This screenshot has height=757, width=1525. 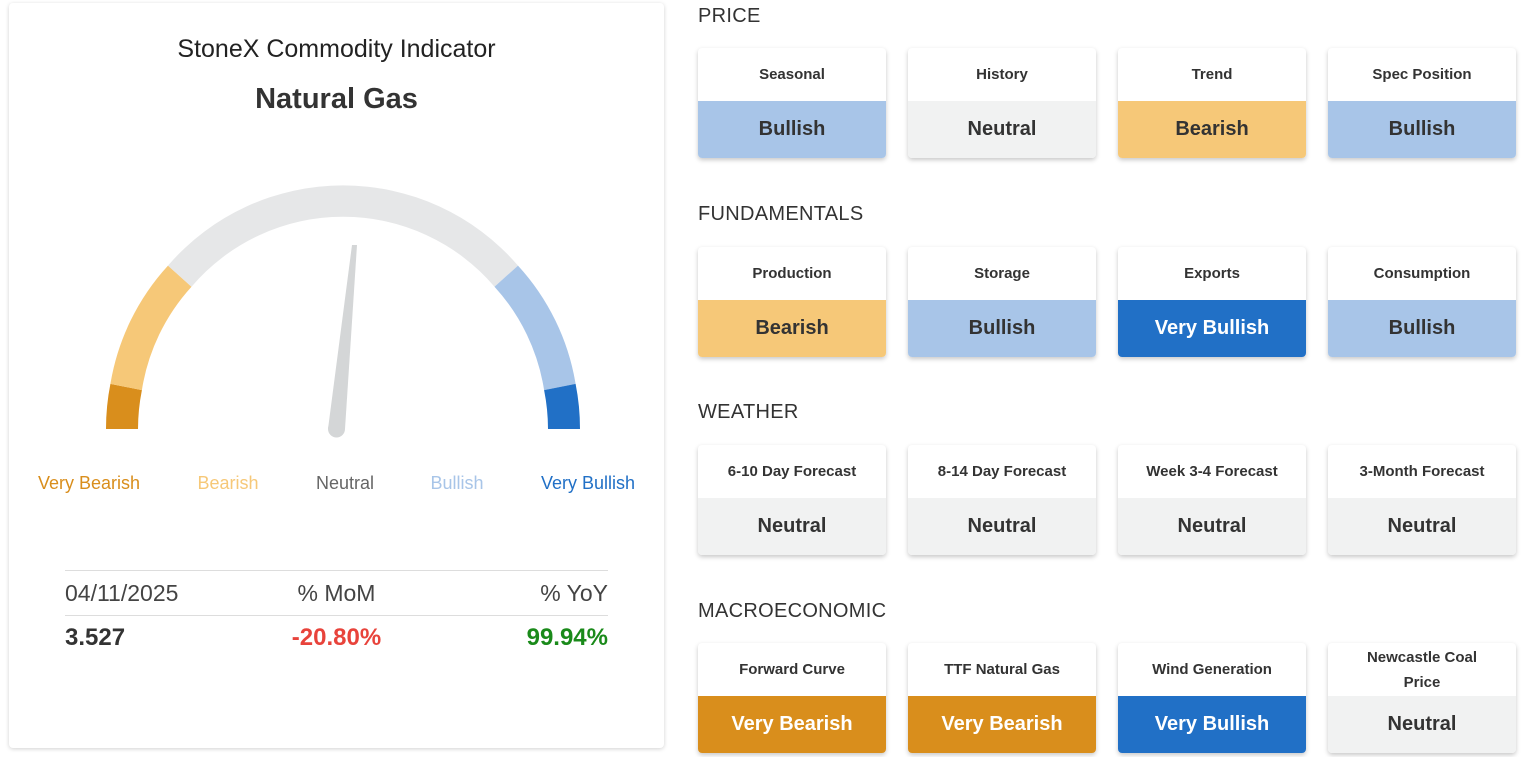 What do you see at coordinates (729, 16) in the screenshot?
I see `section-label-price: PRICE` at bounding box center [729, 16].